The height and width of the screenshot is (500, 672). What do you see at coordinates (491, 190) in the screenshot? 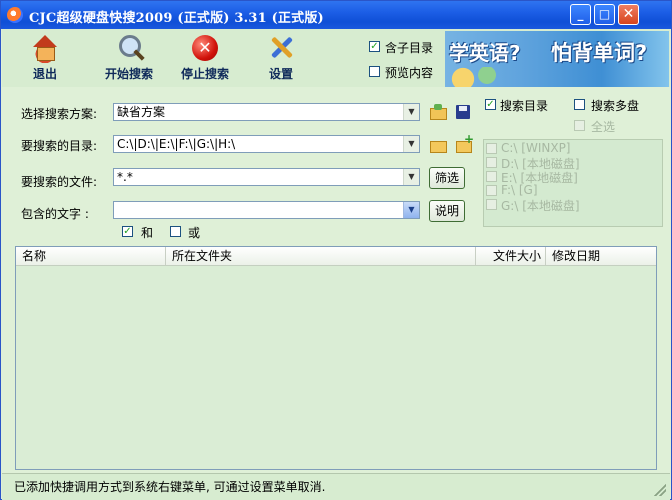
I see `drive-checkbox-f` at bounding box center [491, 190].